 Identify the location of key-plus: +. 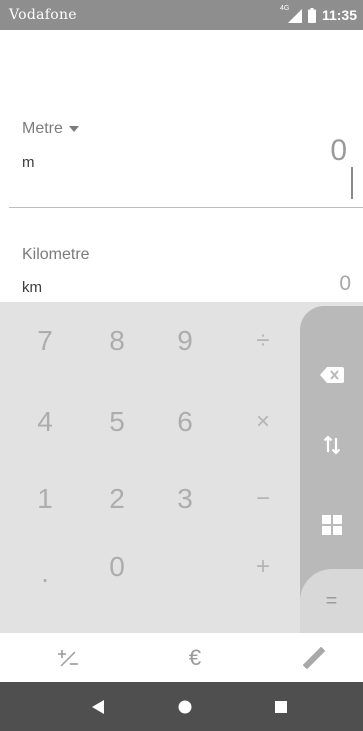
(263, 567).